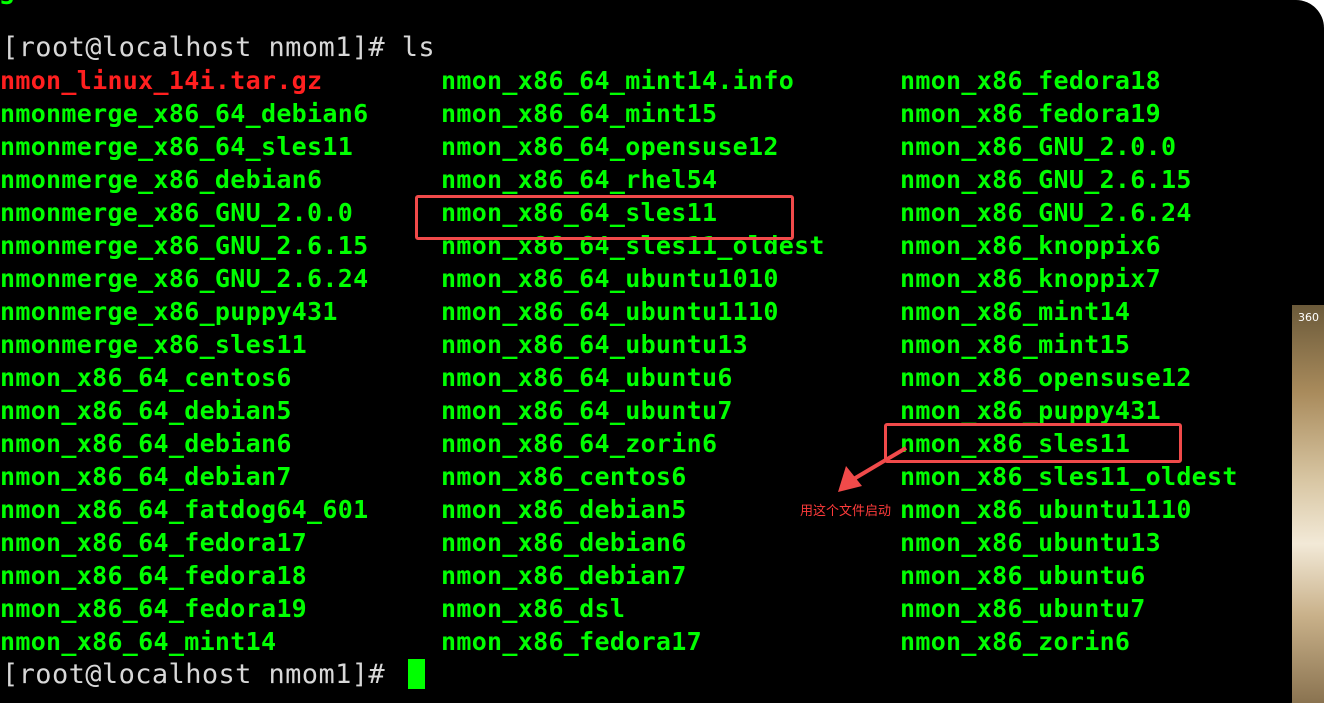 This screenshot has width=1324, height=703. I want to click on file-entry: nmon_x86_64_ubuntu7, so click(587, 410).